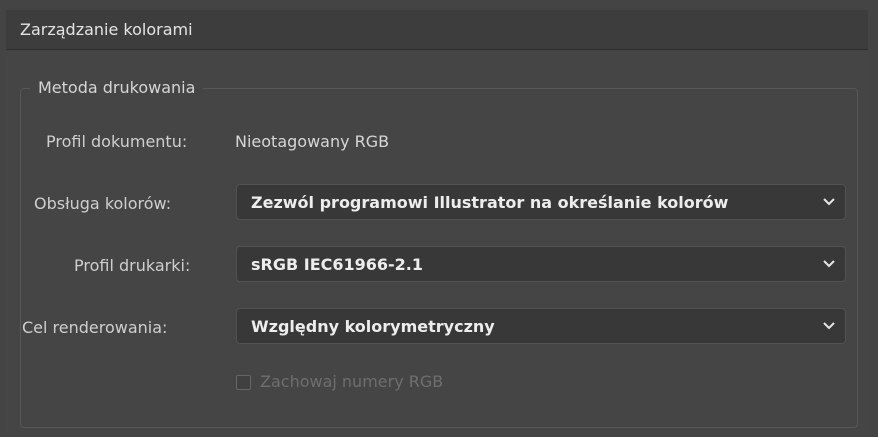  What do you see at coordinates (337, 264) in the screenshot?
I see `printer-profile-value: sRGB IEC61966-2.1` at bounding box center [337, 264].